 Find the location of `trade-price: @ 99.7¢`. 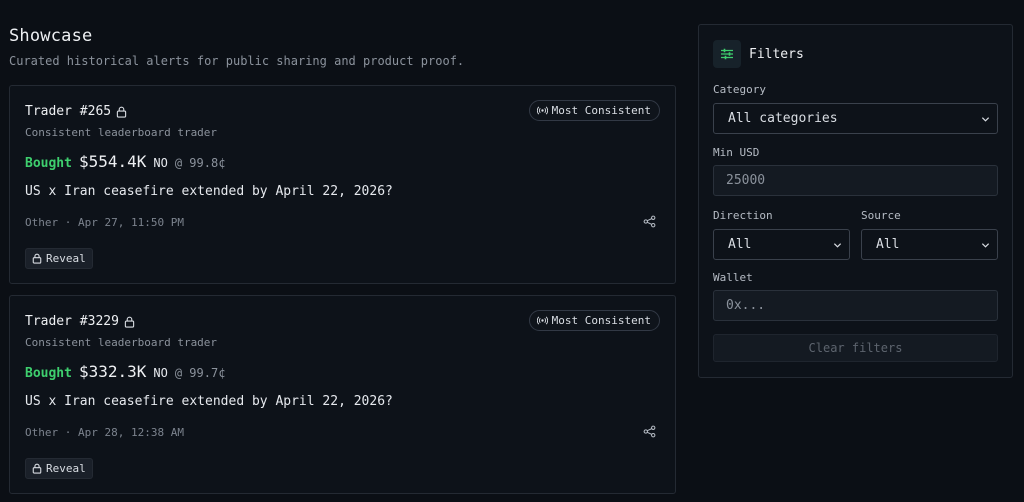

trade-price: @ 99.7¢ is located at coordinates (200, 373).